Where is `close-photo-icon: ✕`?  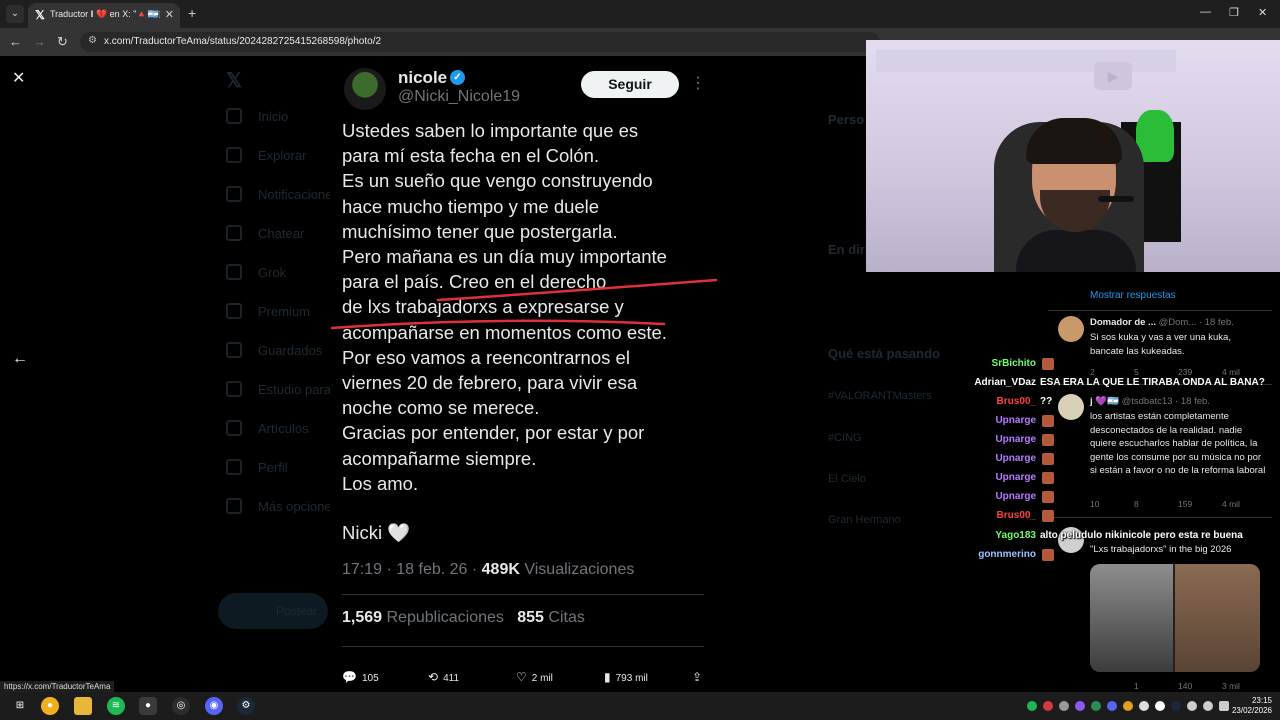 close-photo-icon: ✕ is located at coordinates (18, 78).